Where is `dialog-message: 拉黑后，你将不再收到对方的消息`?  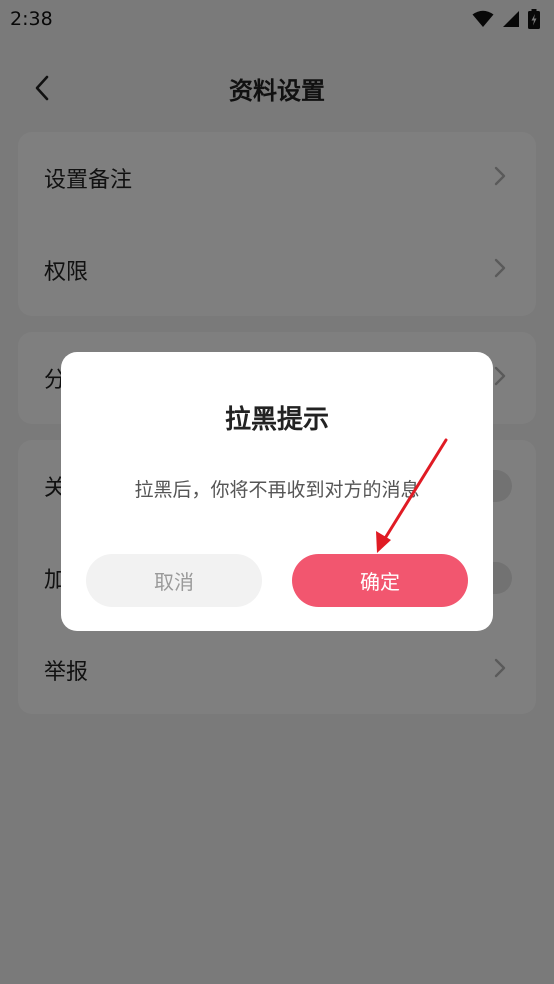 dialog-message: 拉黑后，你将不再收到对方的消息 is located at coordinates (277, 490).